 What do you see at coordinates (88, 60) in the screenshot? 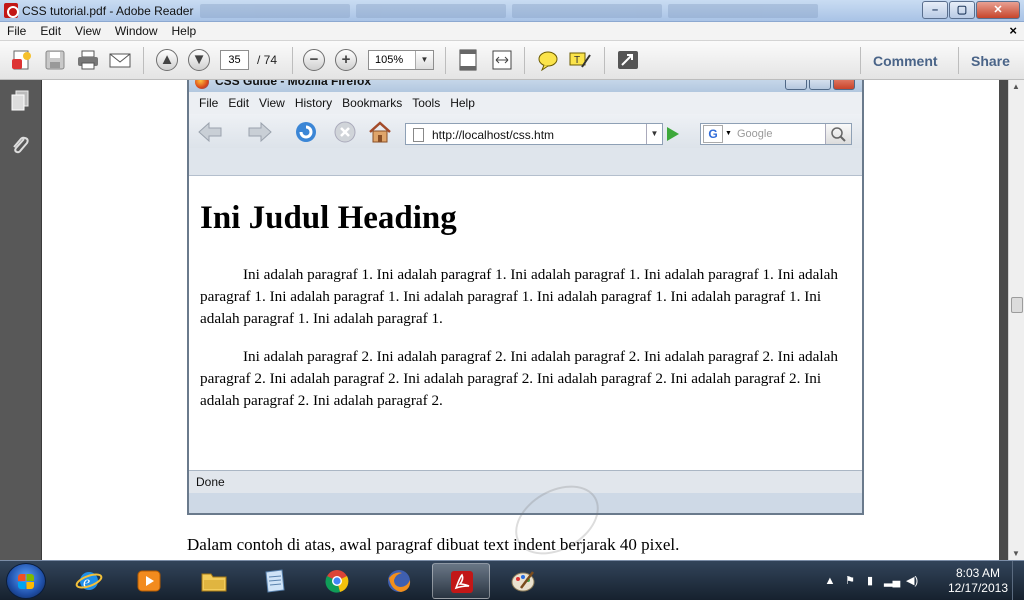
I see `print-icon` at bounding box center [88, 60].